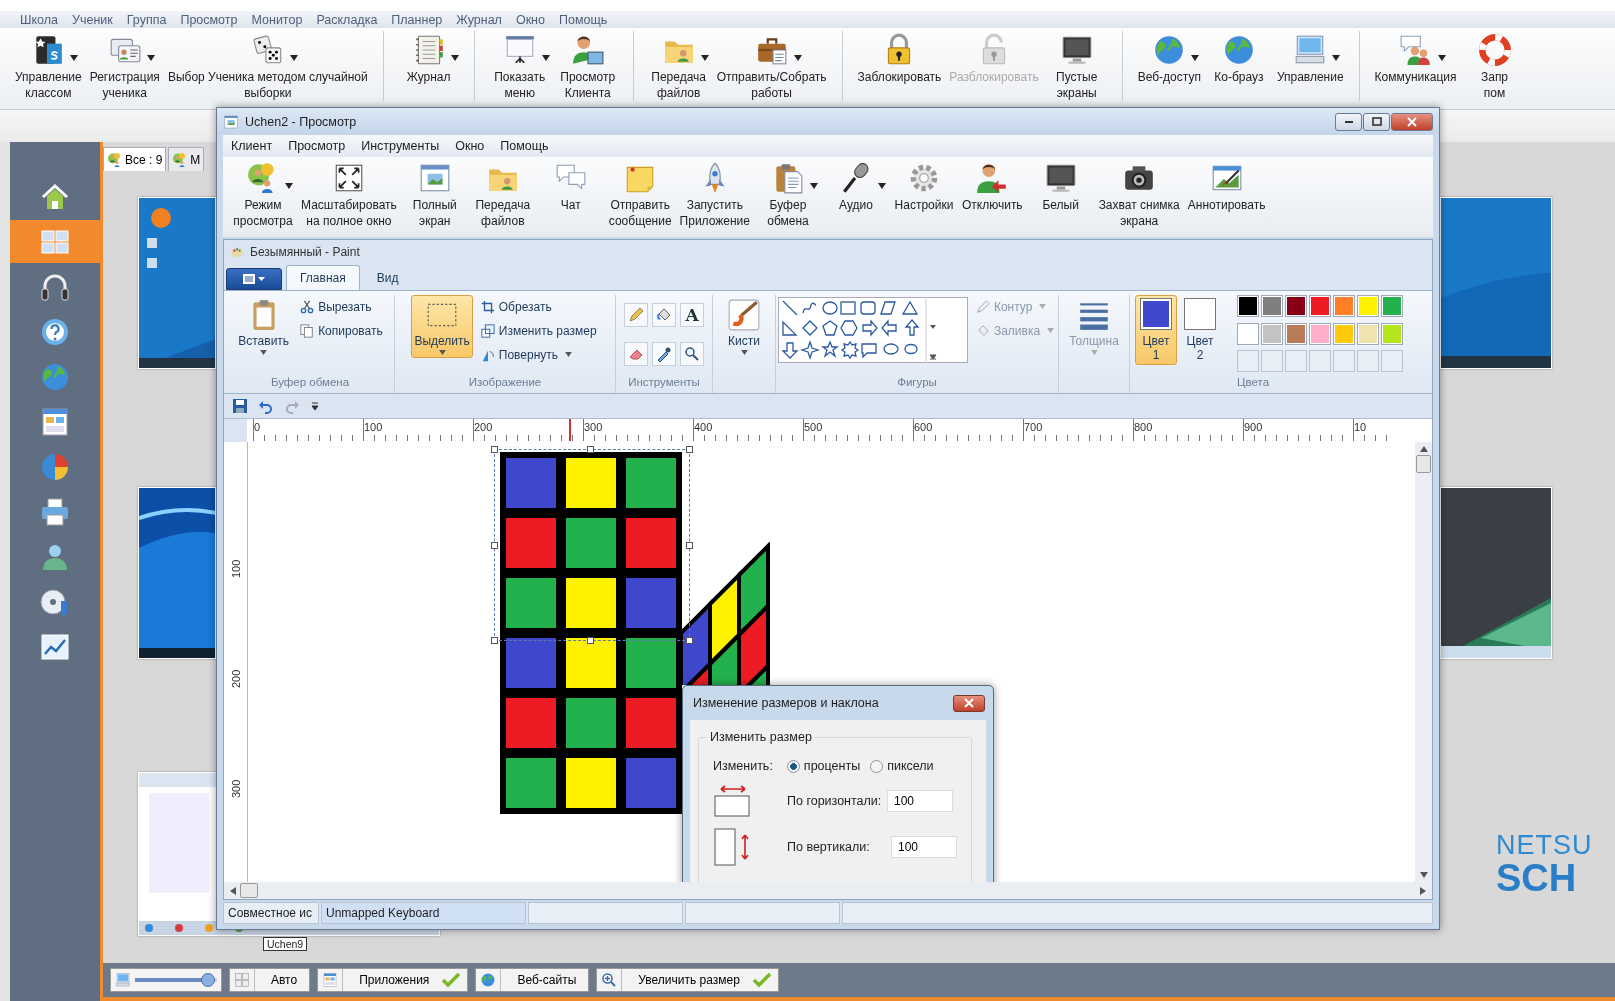  What do you see at coordinates (872, 330) in the screenshot?
I see `shapes-gallery` at bounding box center [872, 330].